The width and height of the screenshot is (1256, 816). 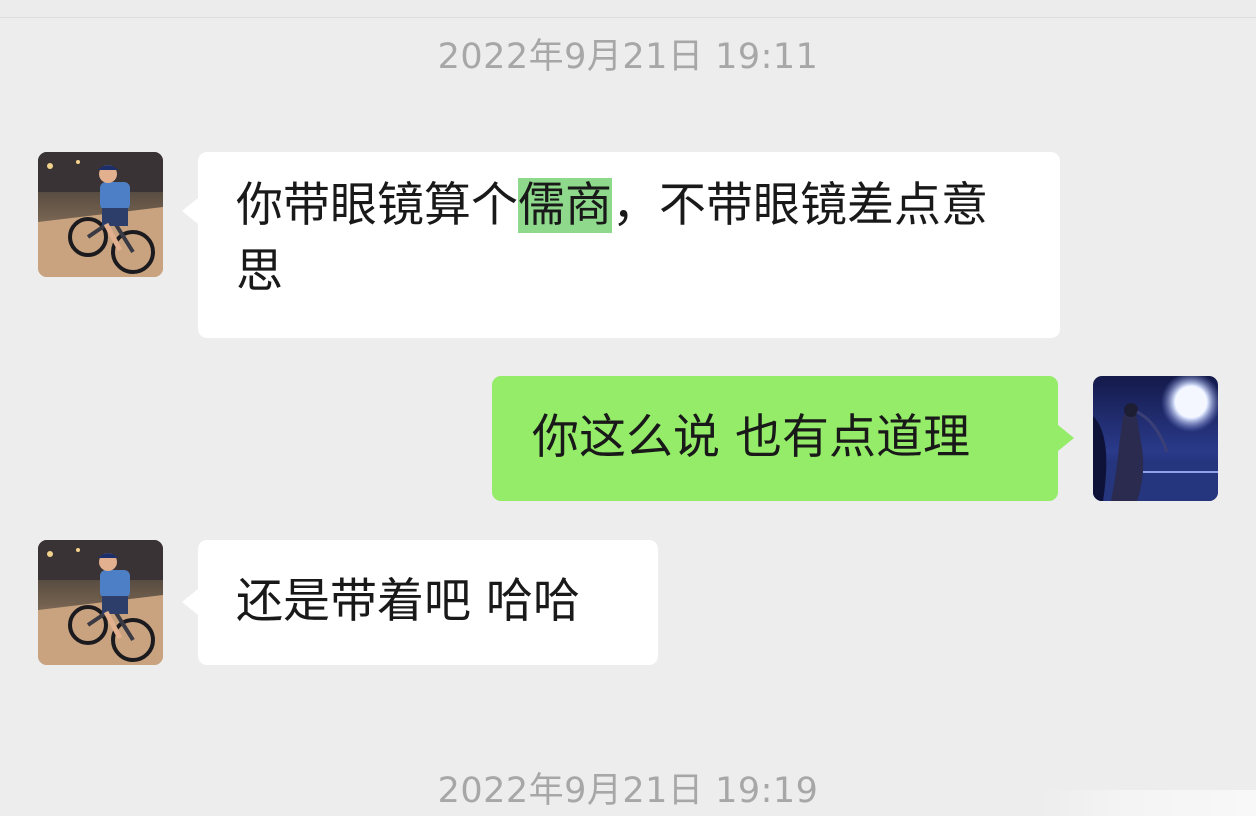 What do you see at coordinates (1148, 803) in the screenshot?
I see `bottom-fade-overlay` at bounding box center [1148, 803].